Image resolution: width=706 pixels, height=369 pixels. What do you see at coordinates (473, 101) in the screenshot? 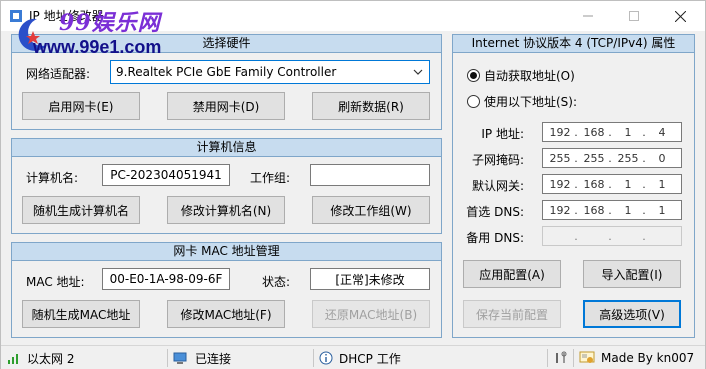
I see `manual-address-radio-dot` at bounding box center [473, 101].